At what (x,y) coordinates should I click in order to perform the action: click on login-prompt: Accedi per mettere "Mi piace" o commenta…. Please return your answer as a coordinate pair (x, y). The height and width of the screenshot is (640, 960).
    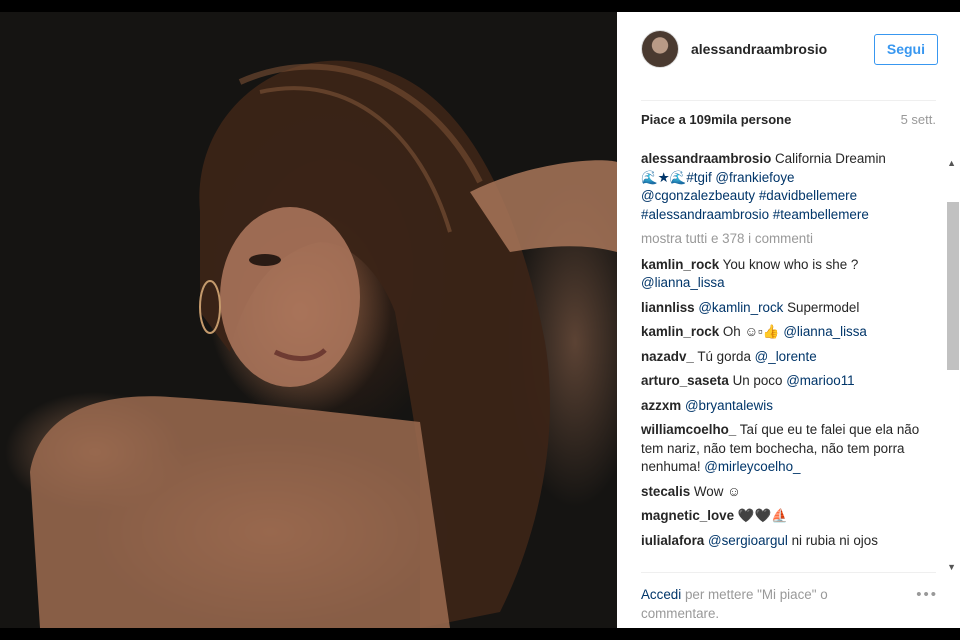
    Looking at the image, I should click on (766, 604).